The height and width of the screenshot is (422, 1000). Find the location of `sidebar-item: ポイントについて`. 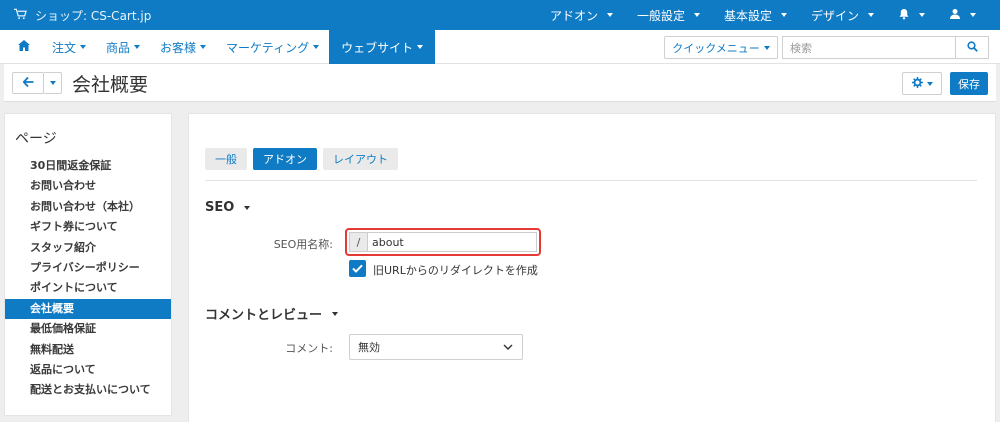

sidebar-item: ポイントについて is located at coordinates (88, 288).